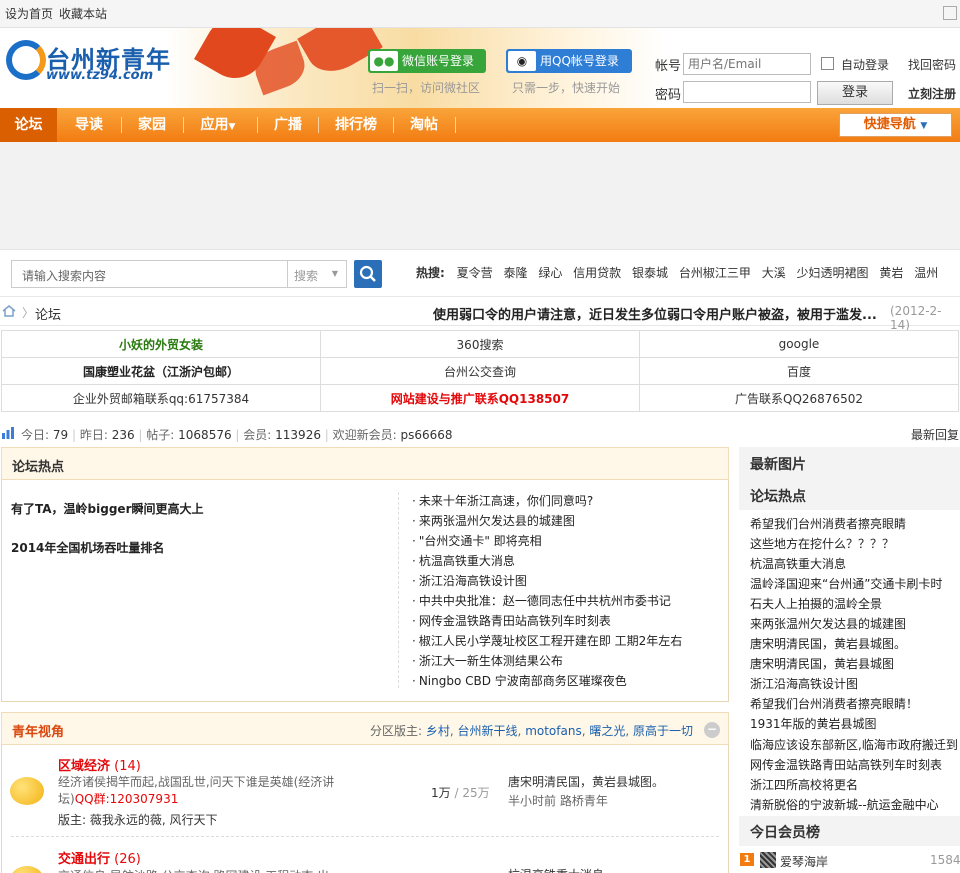  I want to click on hot-thread-link: Ningbo CBD 宁波南部商务区璀璨夜色, so click(519, 680).